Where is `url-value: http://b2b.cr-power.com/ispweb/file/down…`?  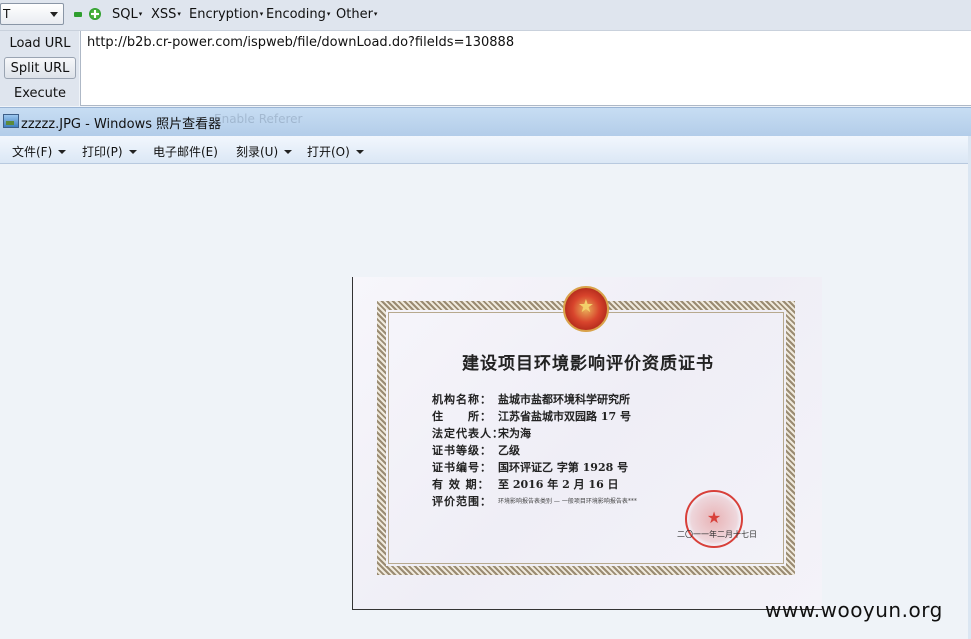 url-value: http://b2b.cr-power.com/ispweb/file/down… is located at coordinates (301, 42).